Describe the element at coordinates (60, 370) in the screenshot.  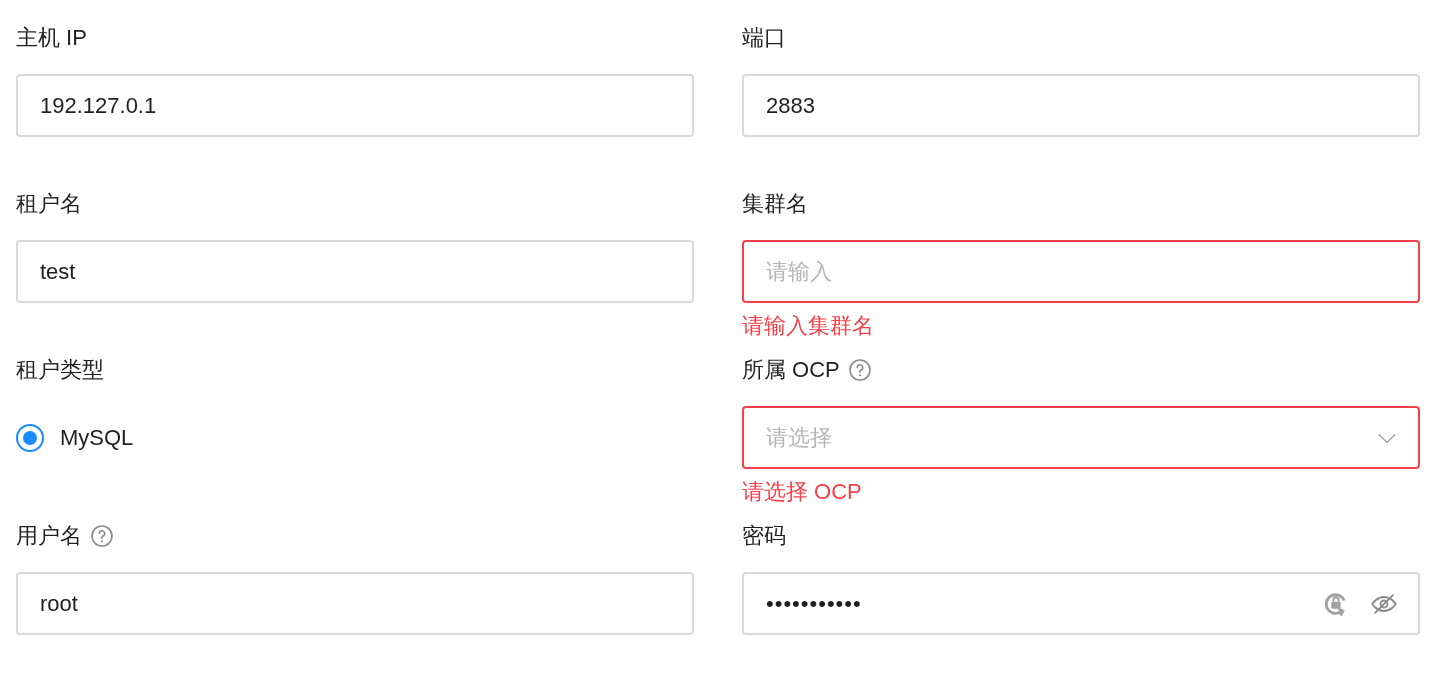
I see `field-label: 租户类型` at that location.